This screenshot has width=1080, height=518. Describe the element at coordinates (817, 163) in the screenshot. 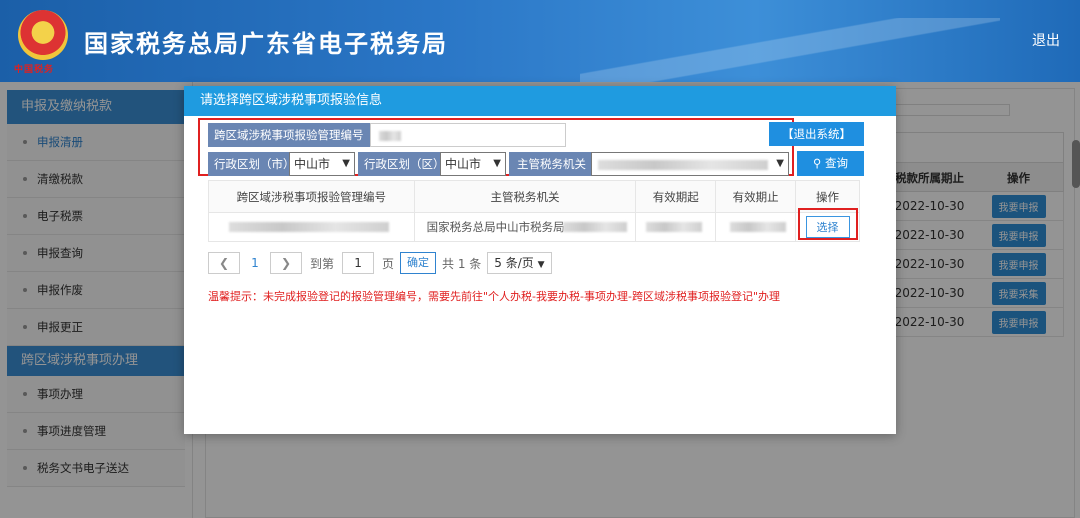

I see `search-icon: ⚲` at that location.